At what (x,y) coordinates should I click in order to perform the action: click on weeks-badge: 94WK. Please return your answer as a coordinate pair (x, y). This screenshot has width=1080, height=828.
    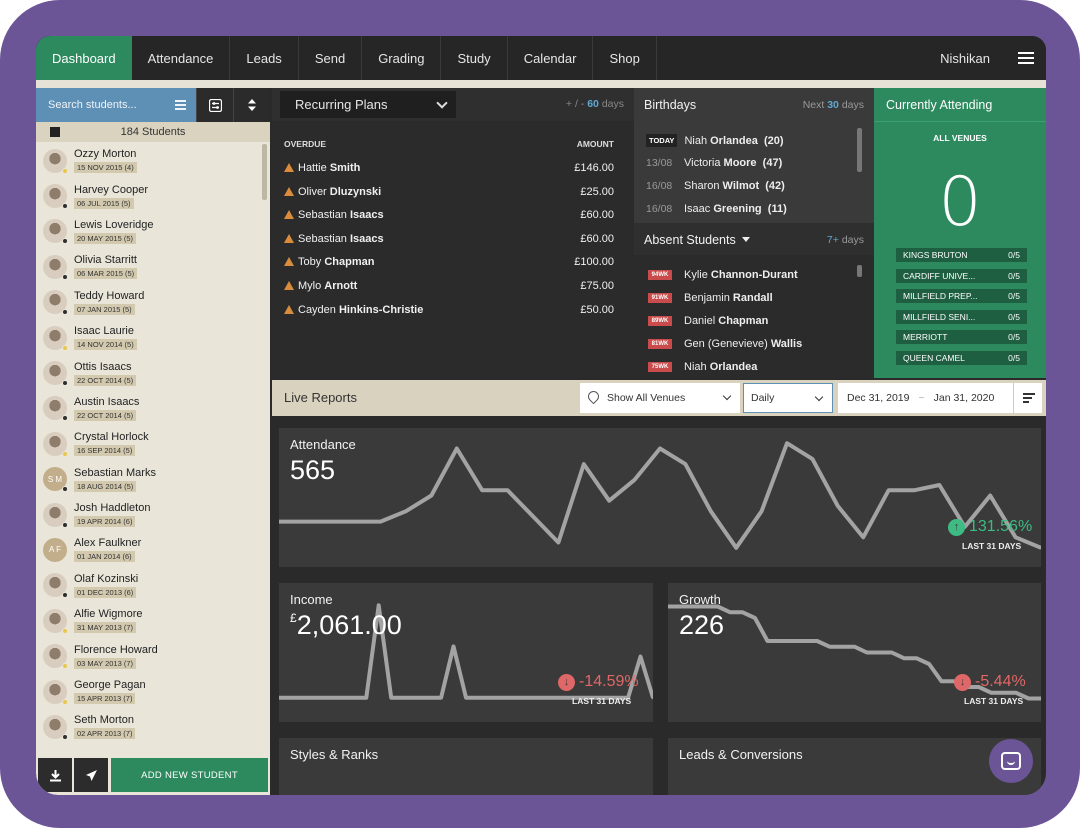
    Looking at the image, I should click on (660, 275).